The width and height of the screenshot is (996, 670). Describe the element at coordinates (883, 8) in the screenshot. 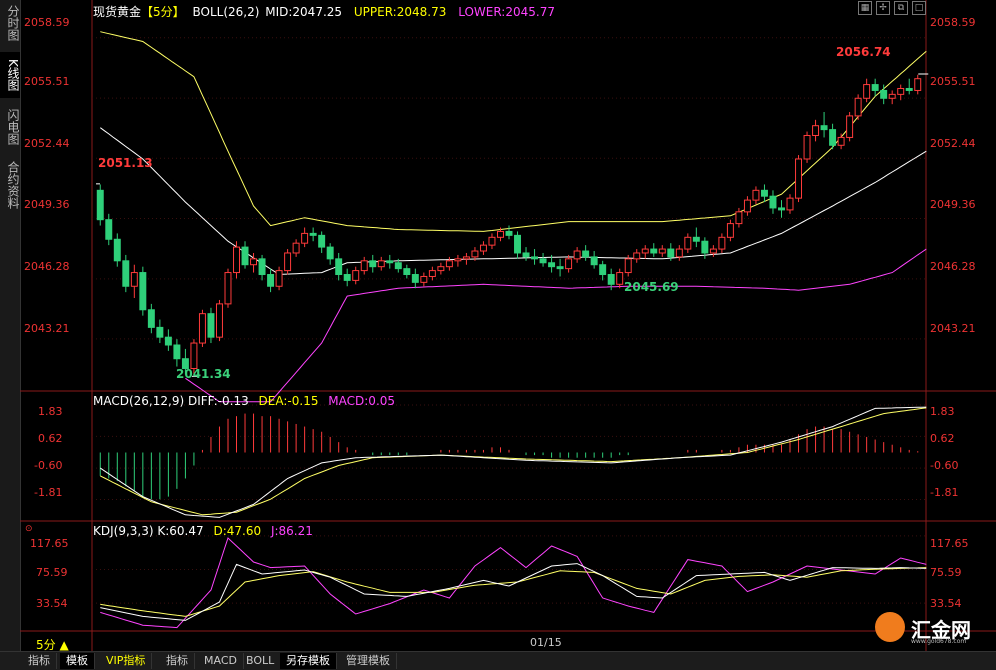

I see `cross-icon: ✢` at that location.